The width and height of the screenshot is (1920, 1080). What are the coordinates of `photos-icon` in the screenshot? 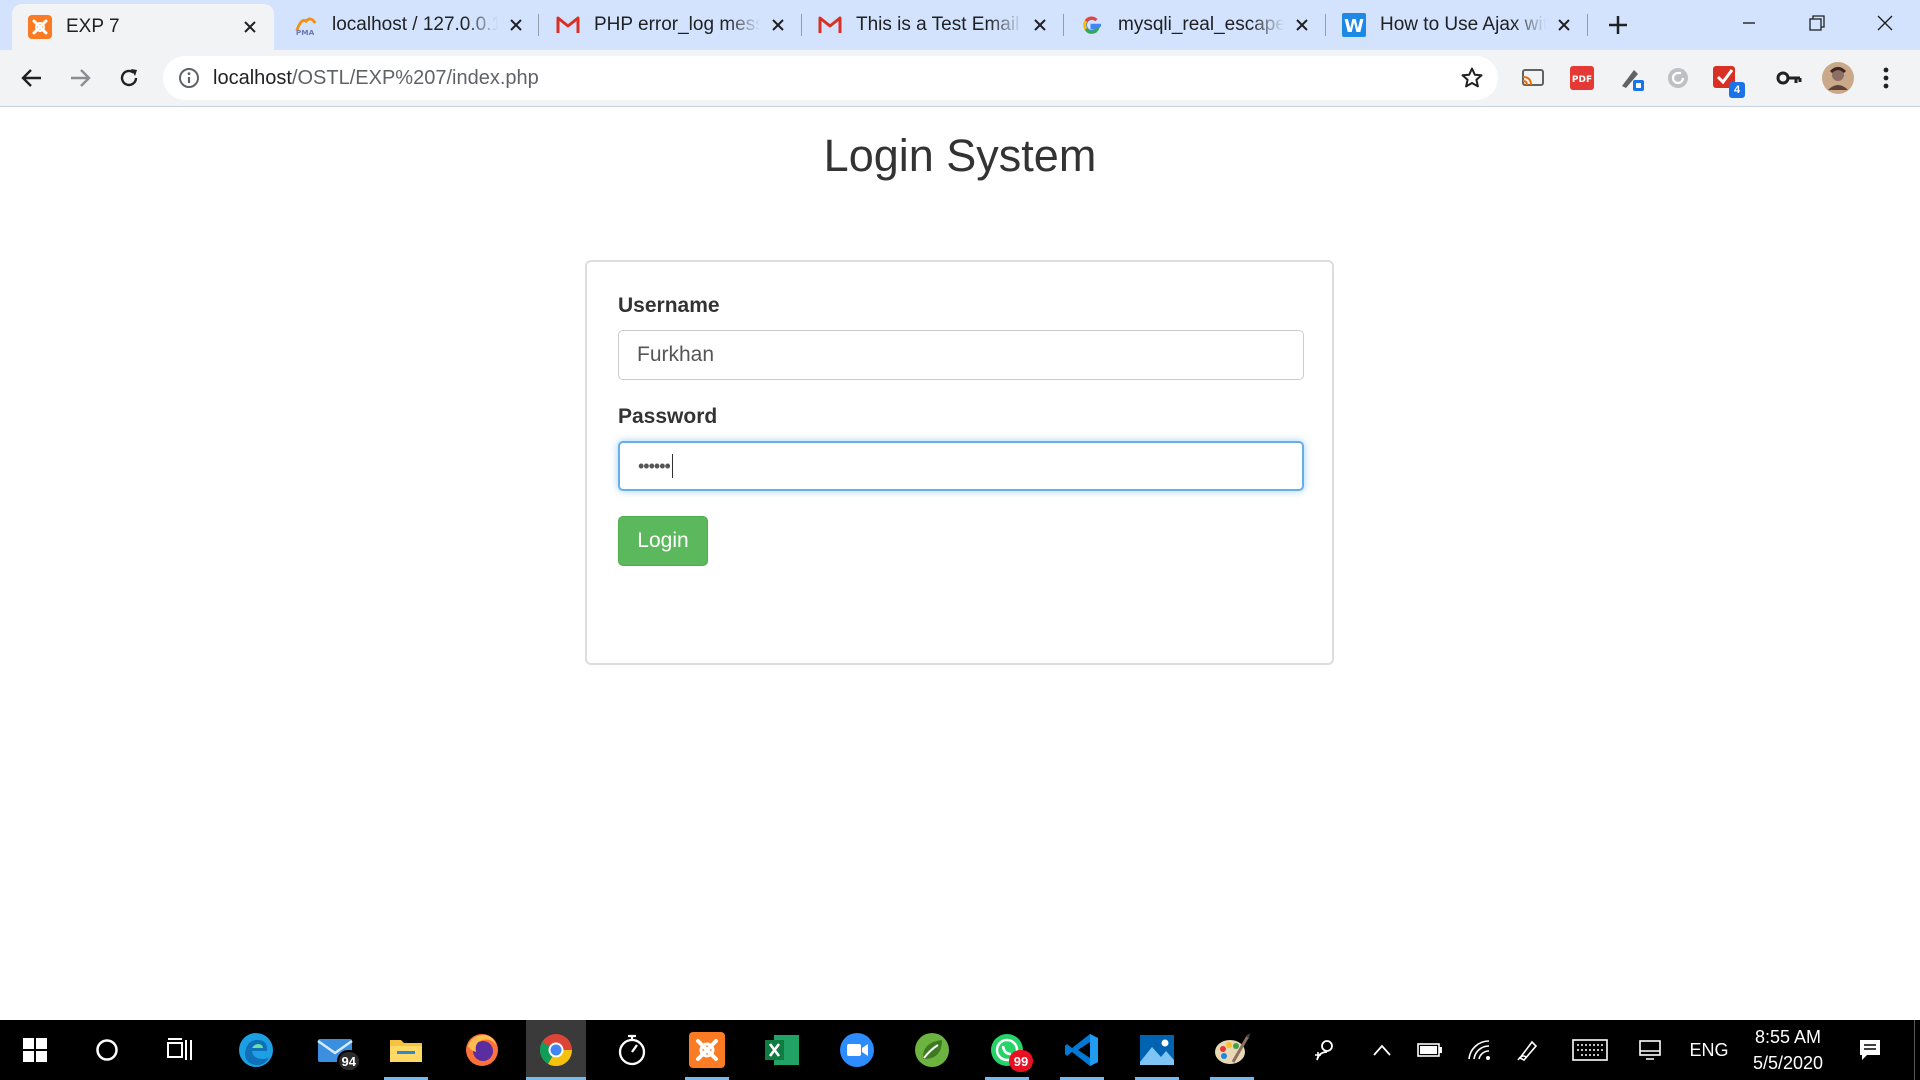 It's located at (1157, 1050).